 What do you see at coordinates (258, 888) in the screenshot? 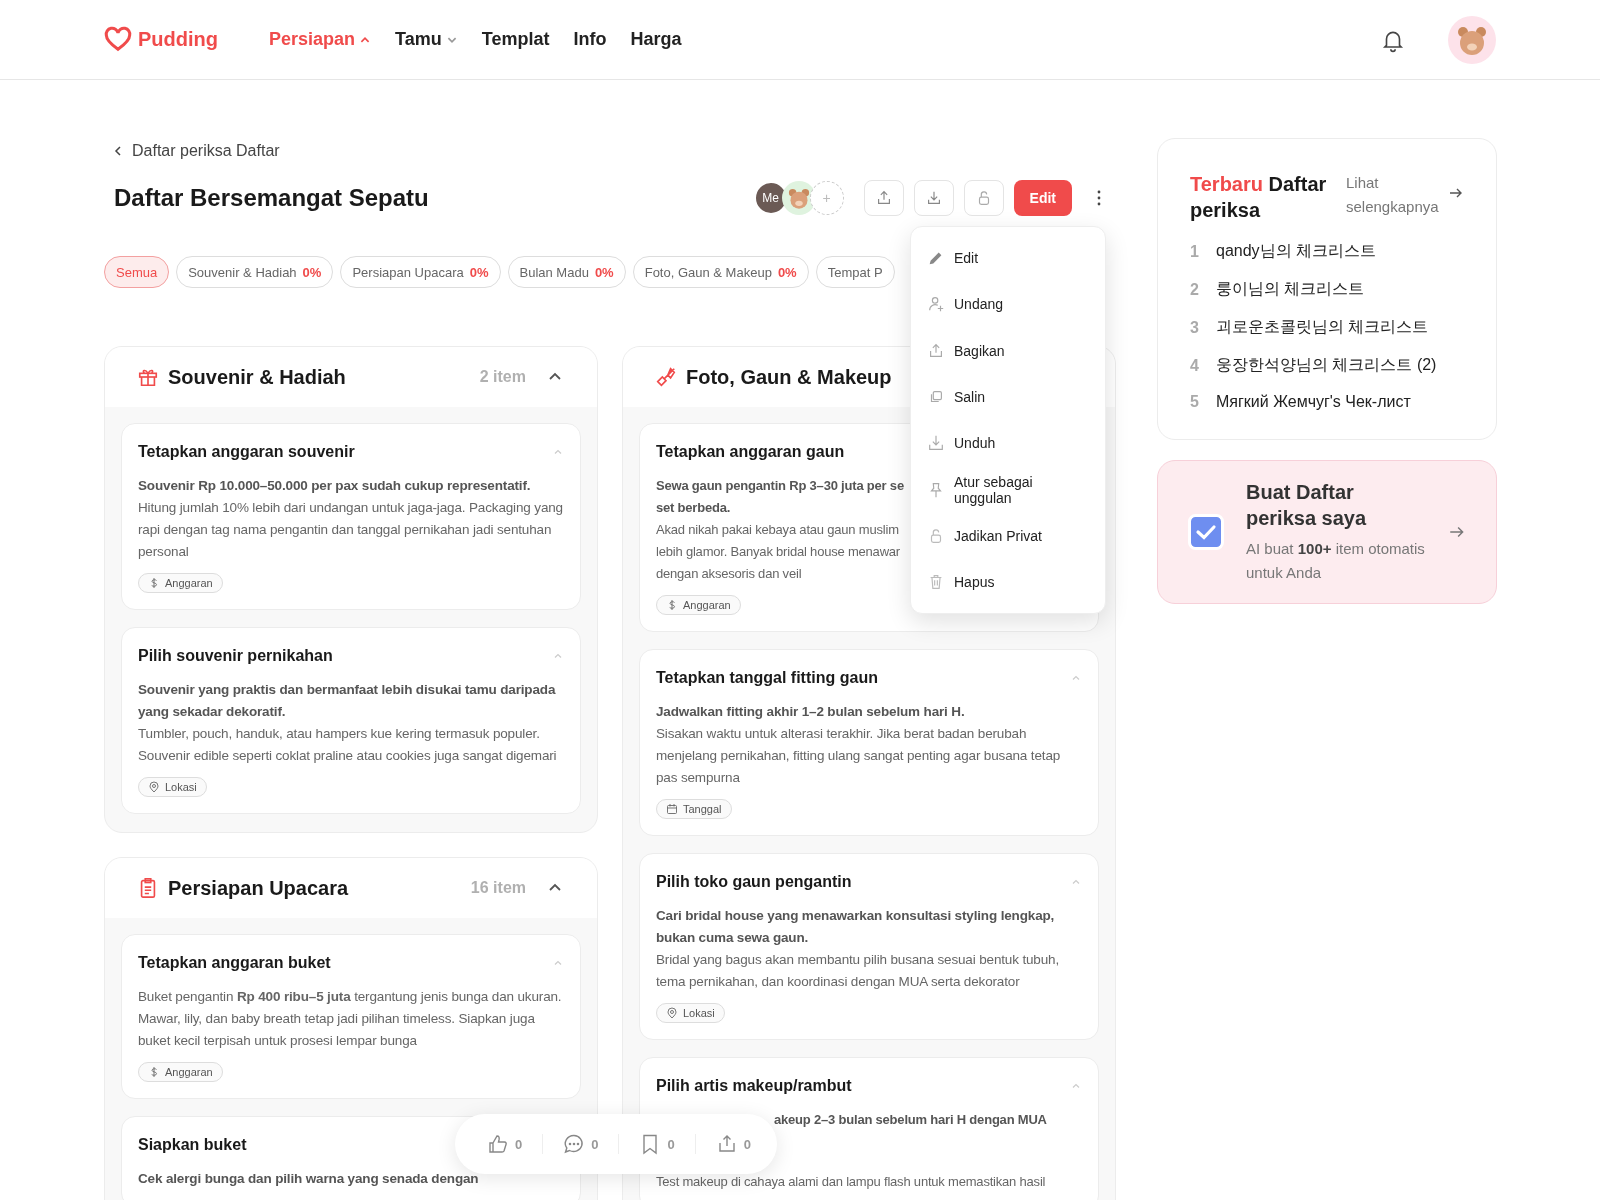
I see `category-title: Persiapan Upacara` at bounding box center [258, 888].